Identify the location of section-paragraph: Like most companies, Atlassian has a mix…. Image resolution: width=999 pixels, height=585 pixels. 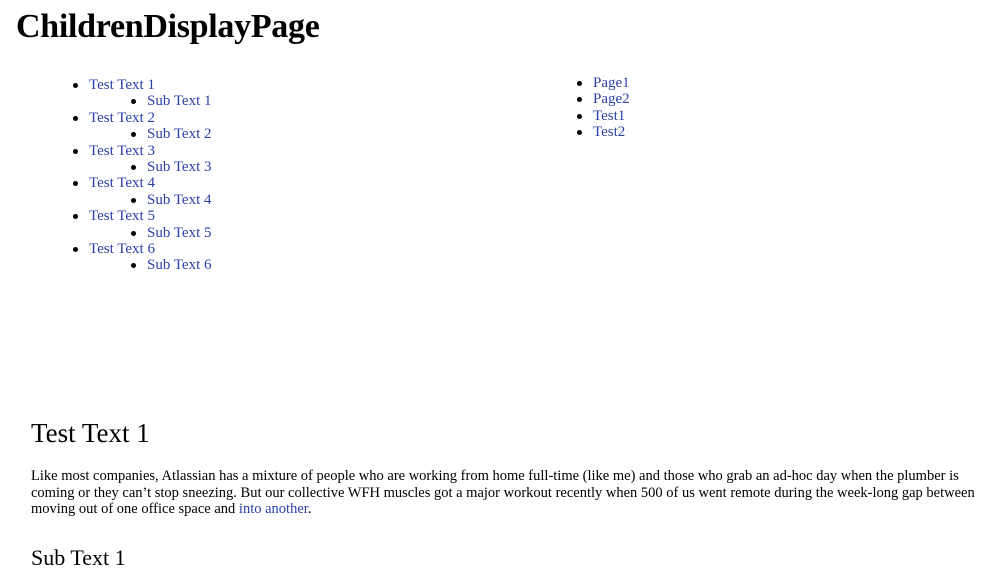
(511, 493).